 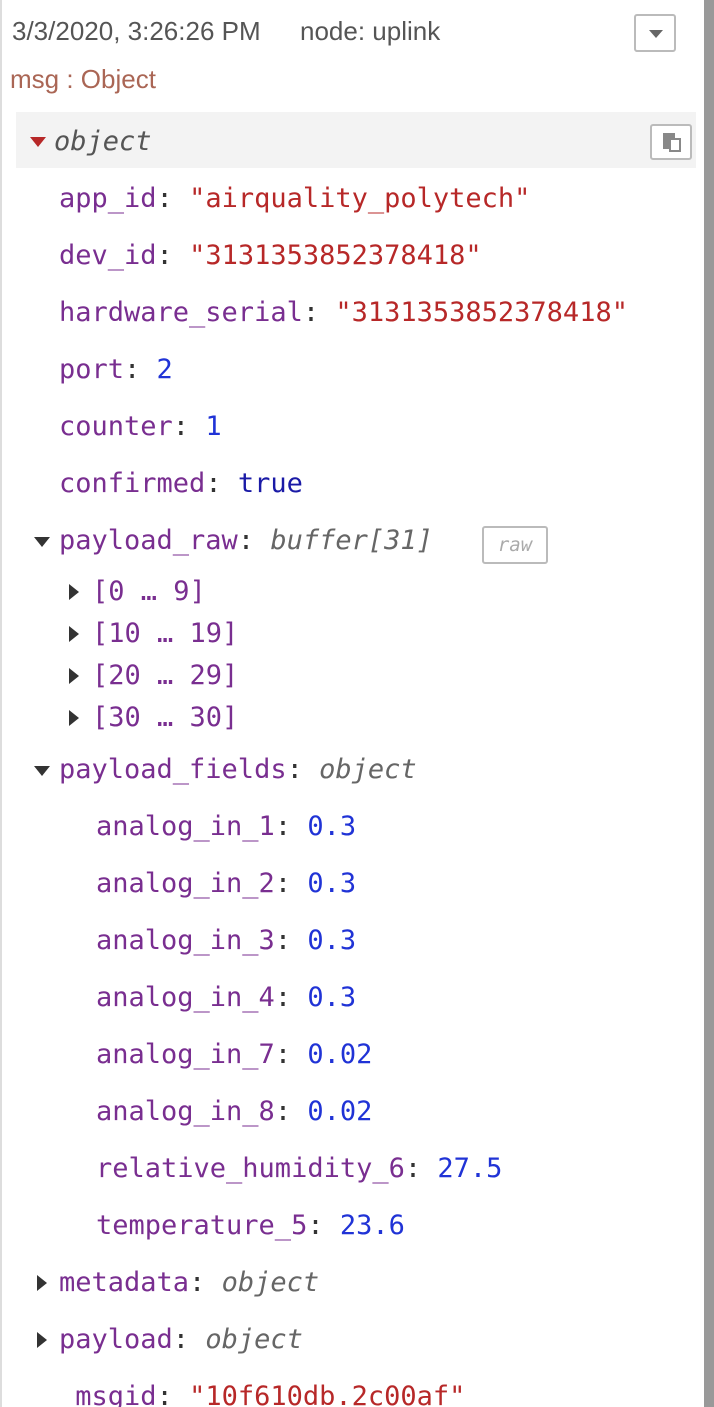 I want to click on payload-field-row: analog_in_8: 0.02, so click(x=234, y=1112).